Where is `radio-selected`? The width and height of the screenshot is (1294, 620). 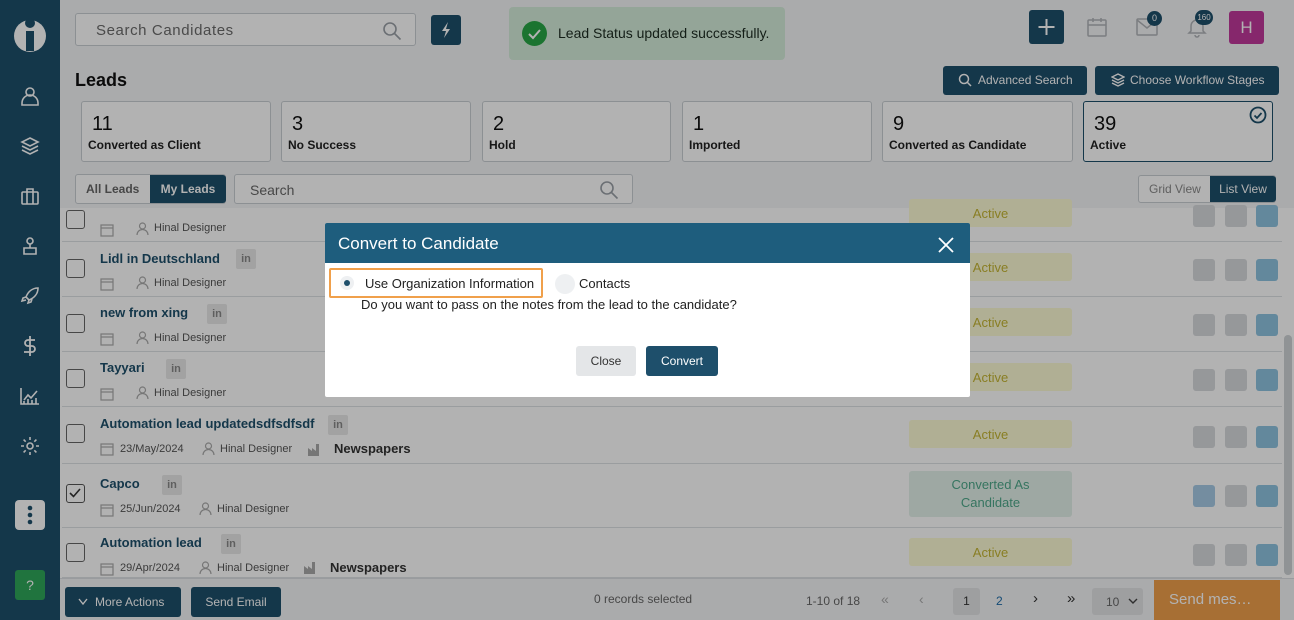 radio-selected is located at coordinates (347, 283).